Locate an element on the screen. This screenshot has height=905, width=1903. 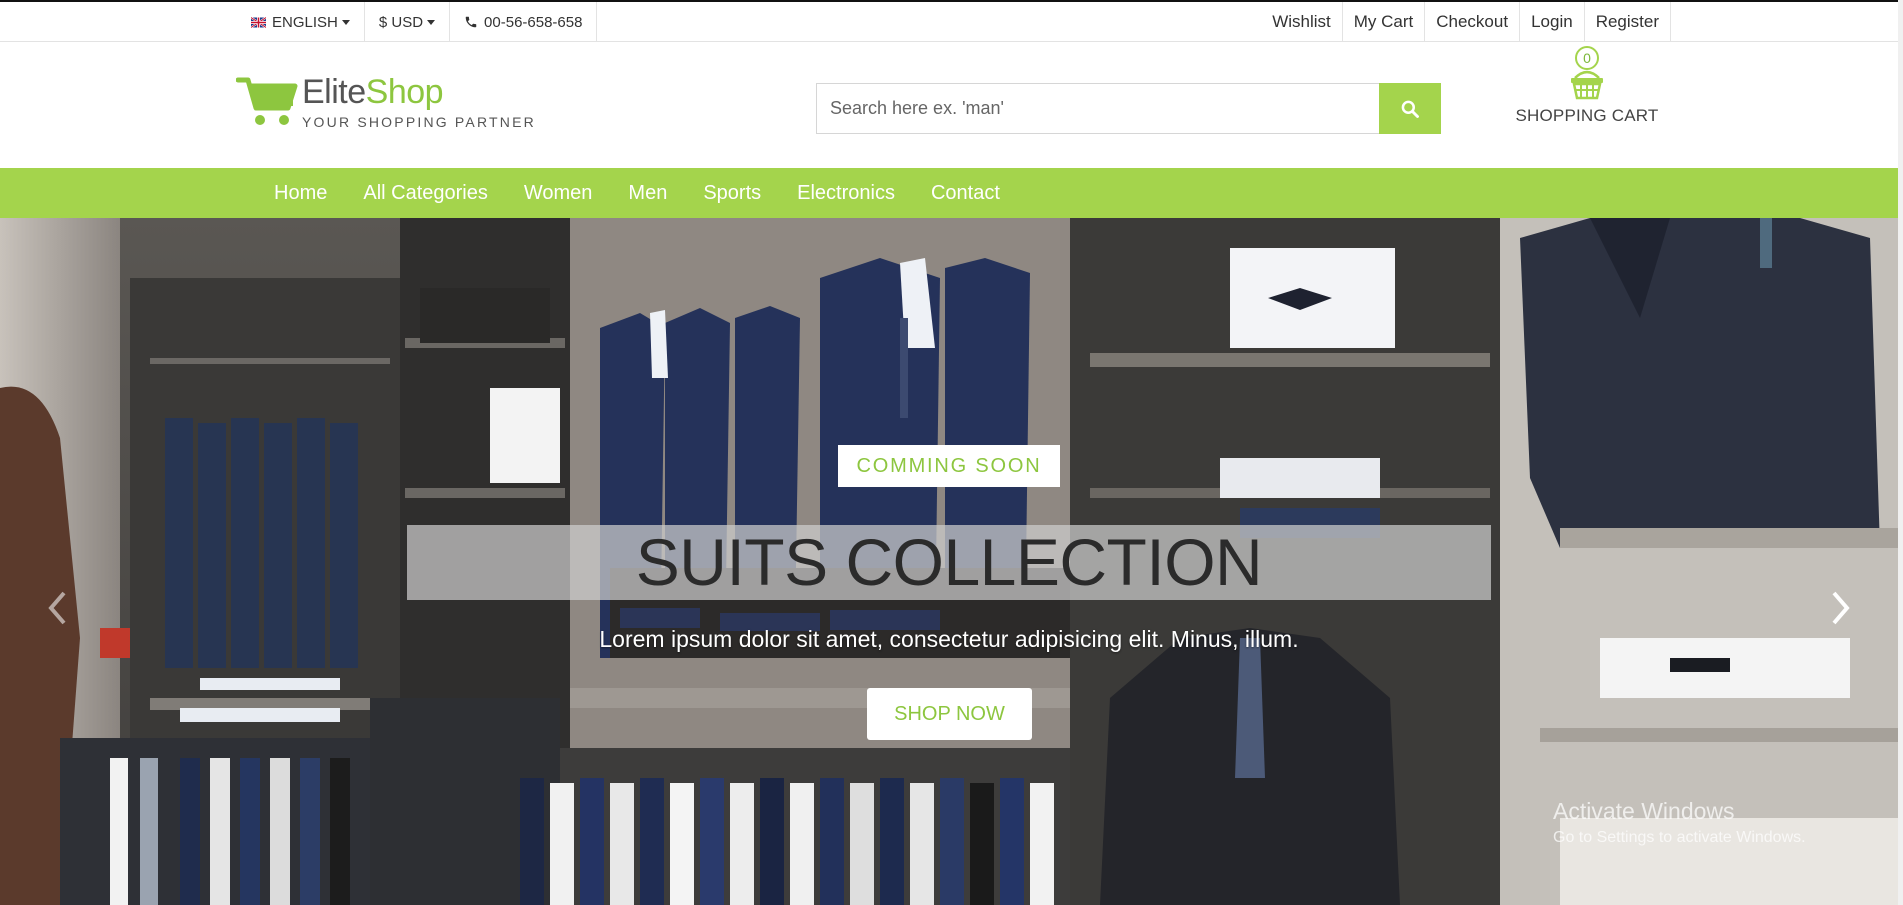
uk-flag-icon is located at coordinates (258, 22).